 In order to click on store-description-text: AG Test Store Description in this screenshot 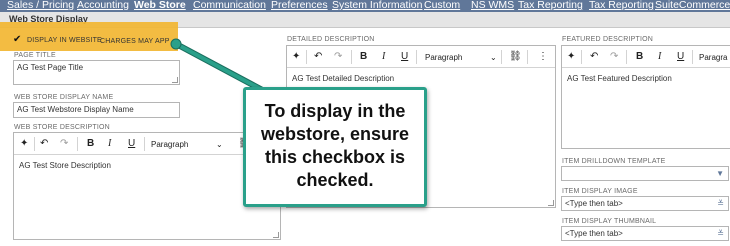, I will do `click(65, 165)`.